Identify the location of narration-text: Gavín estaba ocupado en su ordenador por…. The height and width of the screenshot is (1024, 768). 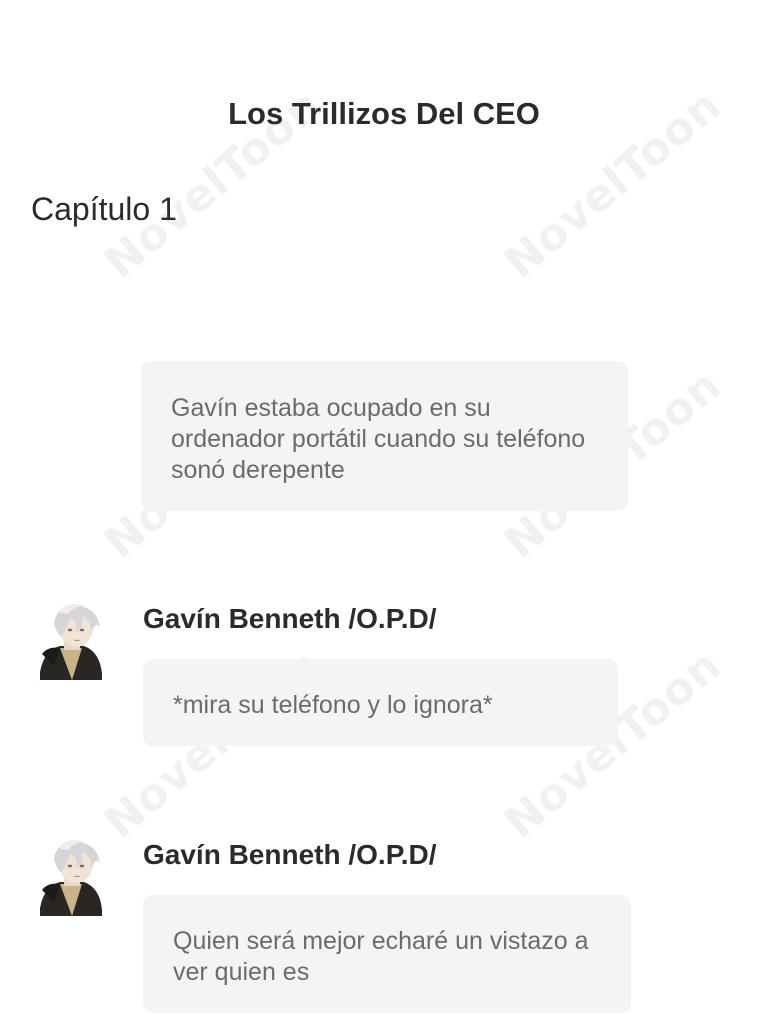
(378, 439).